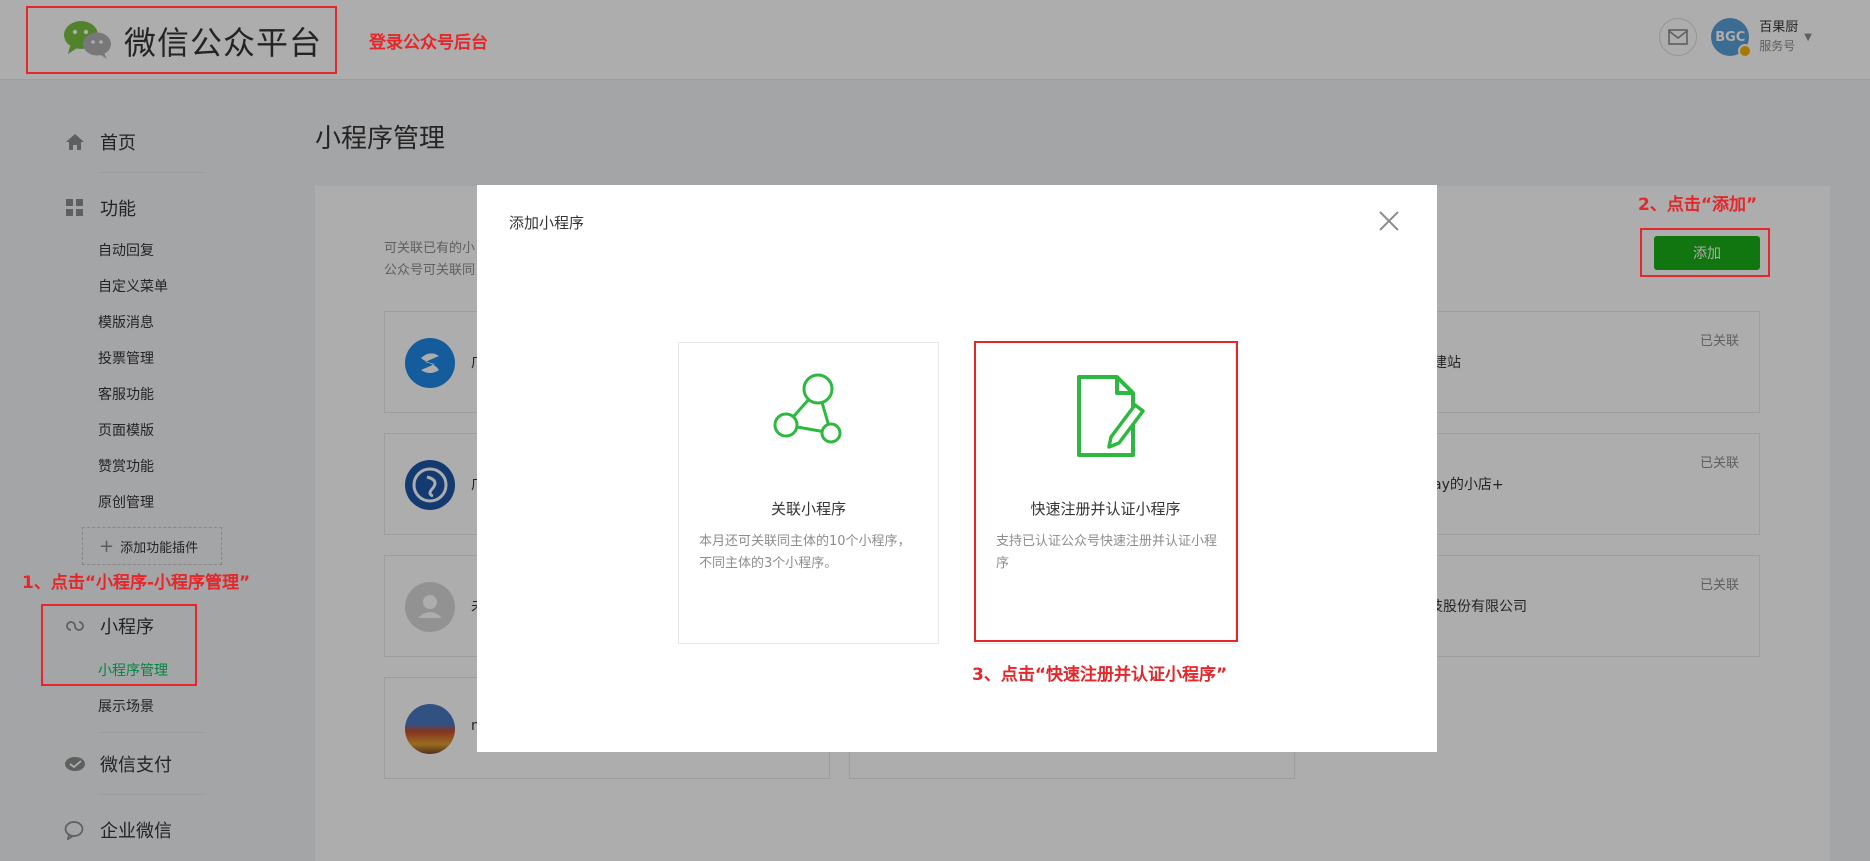 This screenshot has height=861, width=1870. Describe the element at coordinates (119, 645) in the screenshot. I see `annotation-box-miniprogram` at that location.